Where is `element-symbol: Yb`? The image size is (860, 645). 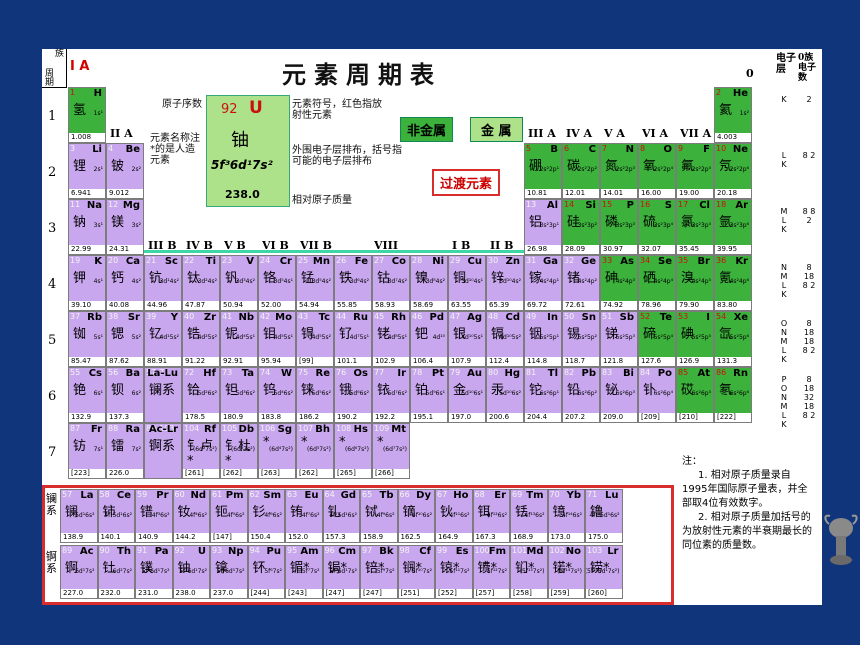 element-symbol: Yb is located at coordinates (573, 495).